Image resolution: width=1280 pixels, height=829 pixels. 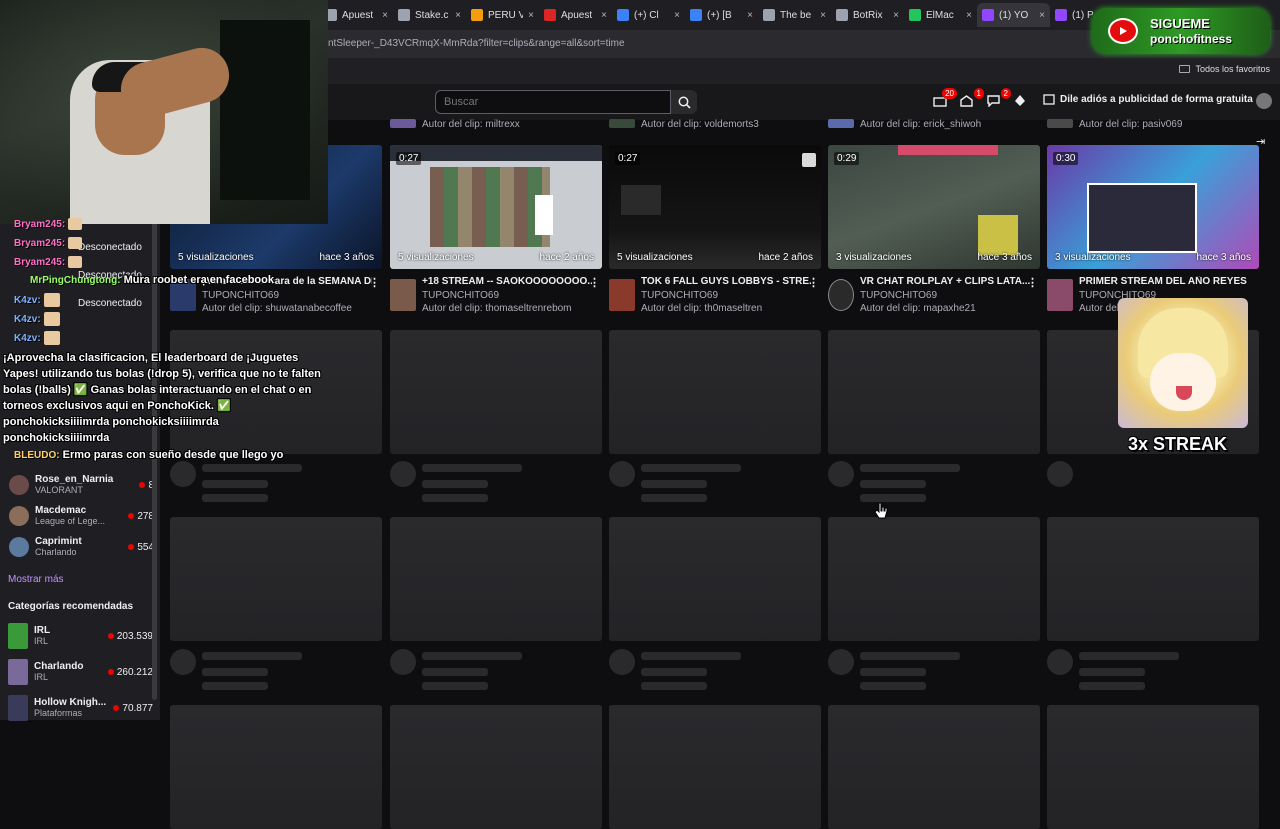 I want to click on clip-author: Autor del clip: th0maseltren, so click(x=701, y=308).